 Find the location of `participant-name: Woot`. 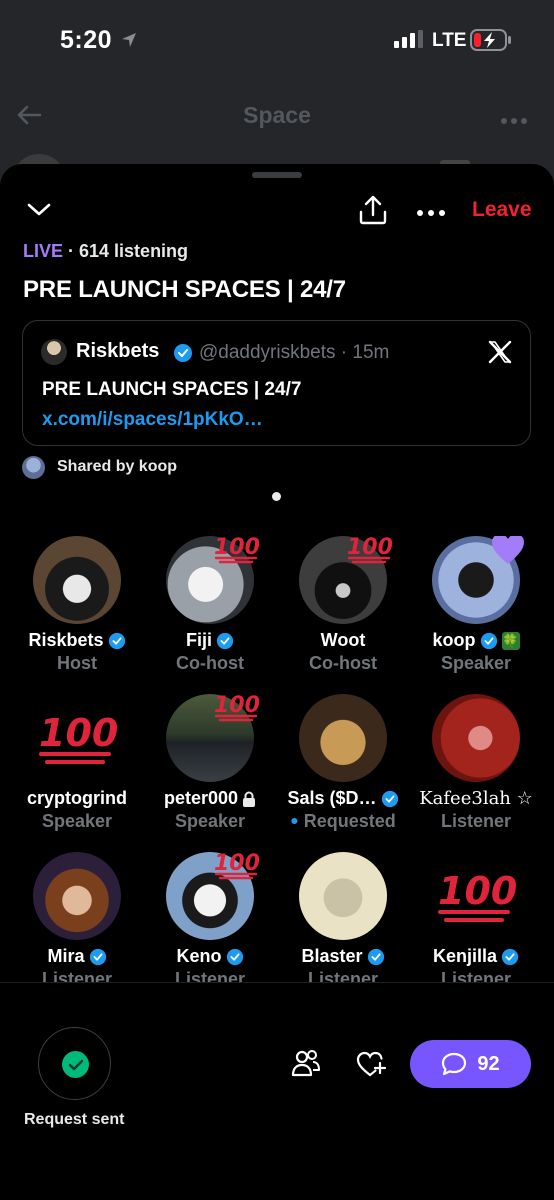

participant-name: Woot is located at coordinates (343, 640).